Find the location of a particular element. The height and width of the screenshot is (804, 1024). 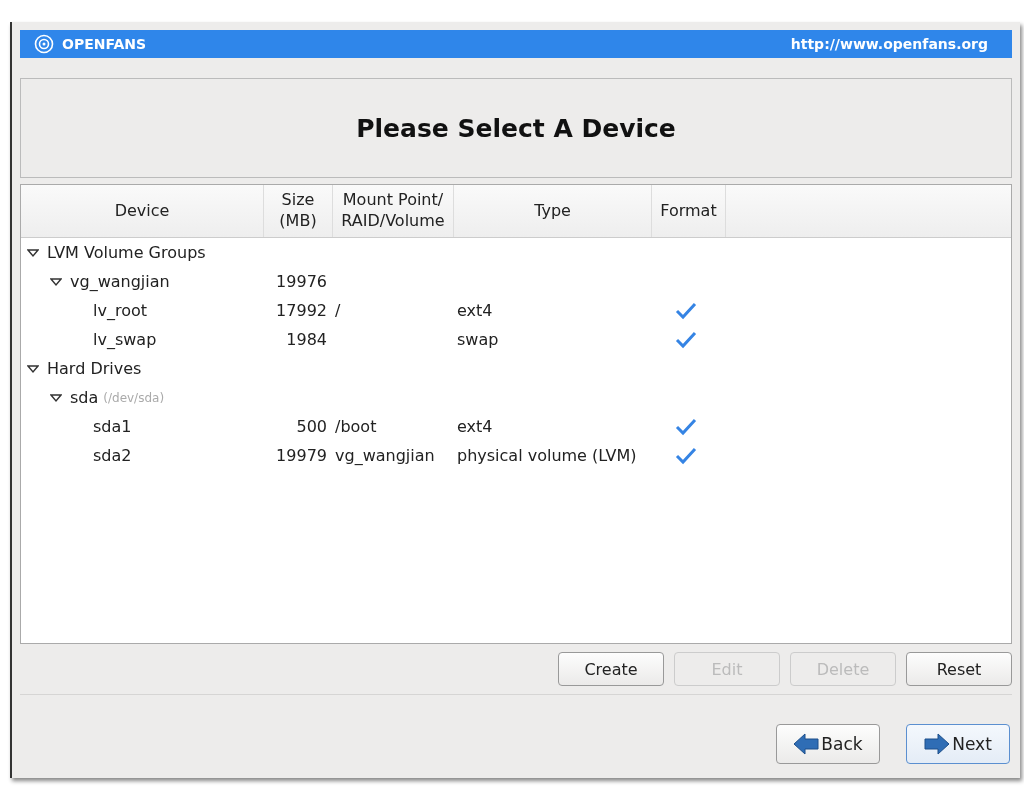

back-button: Back is located at coordinates (828, 744).